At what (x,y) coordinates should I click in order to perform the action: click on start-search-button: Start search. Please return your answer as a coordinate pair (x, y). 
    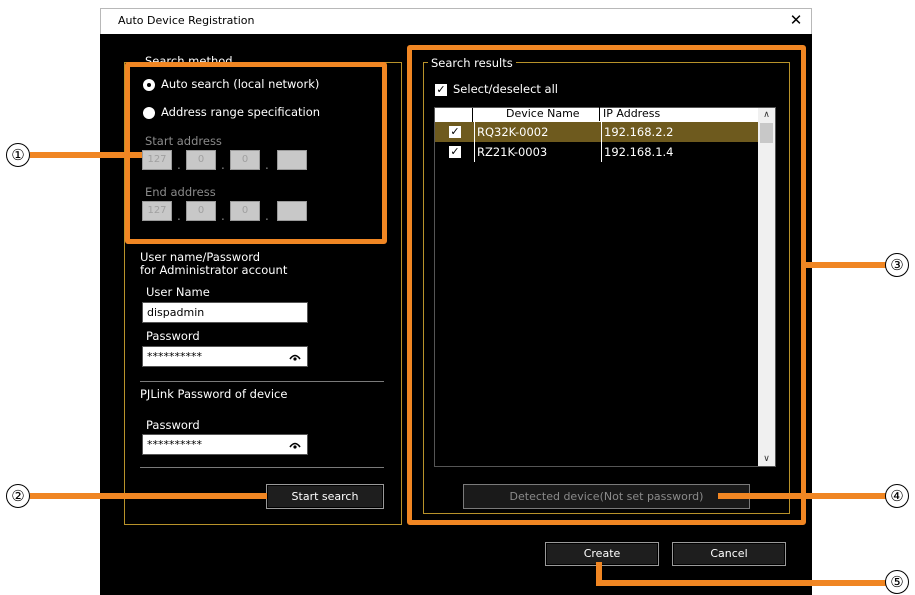
    Looking at the image, I should click on (325, 496).